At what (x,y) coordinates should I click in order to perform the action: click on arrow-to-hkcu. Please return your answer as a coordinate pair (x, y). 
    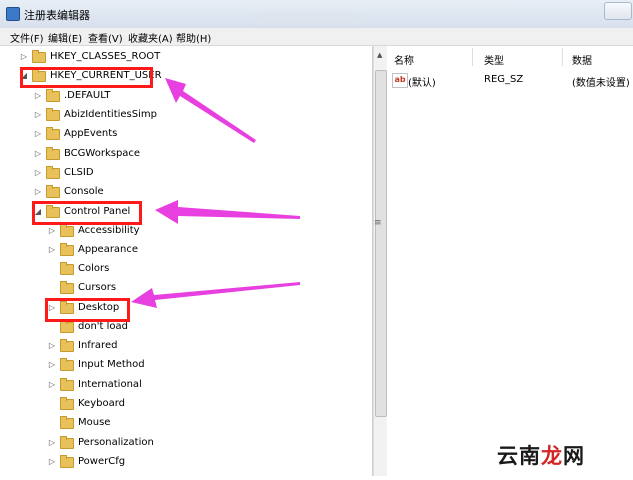
    Looking at the image, I should click on (210, 110).